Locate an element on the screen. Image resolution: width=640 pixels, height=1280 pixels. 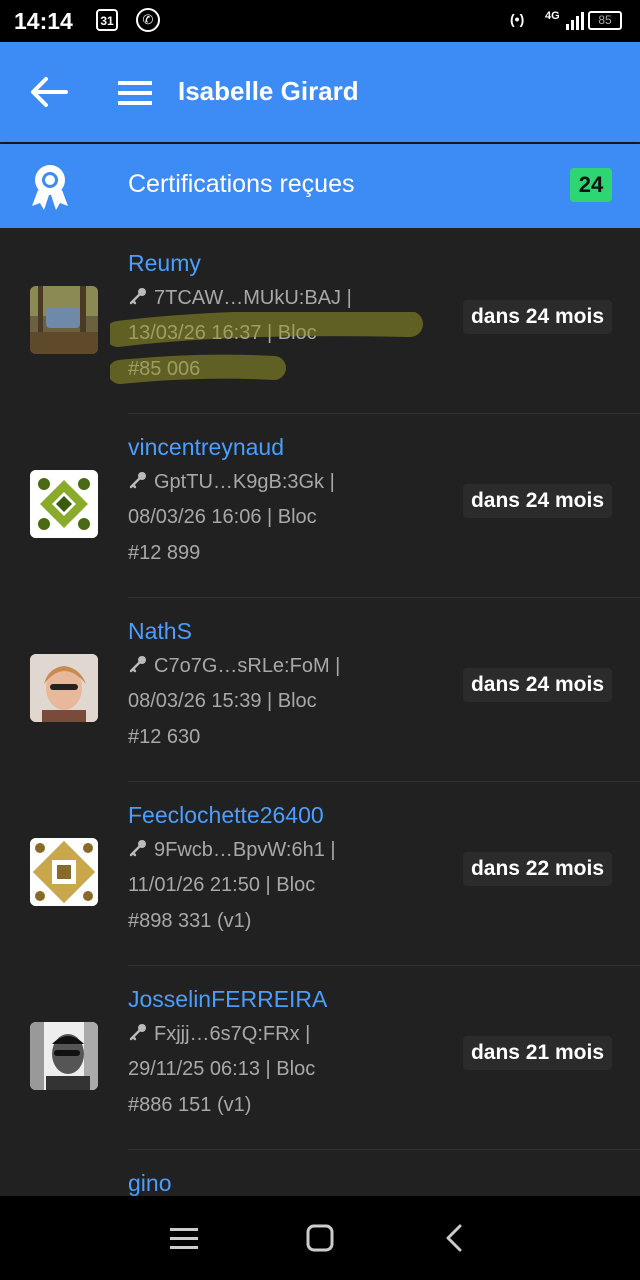
certifier-key: C7o7G…sRLe:FoM | is located at coordinates (234, 666).